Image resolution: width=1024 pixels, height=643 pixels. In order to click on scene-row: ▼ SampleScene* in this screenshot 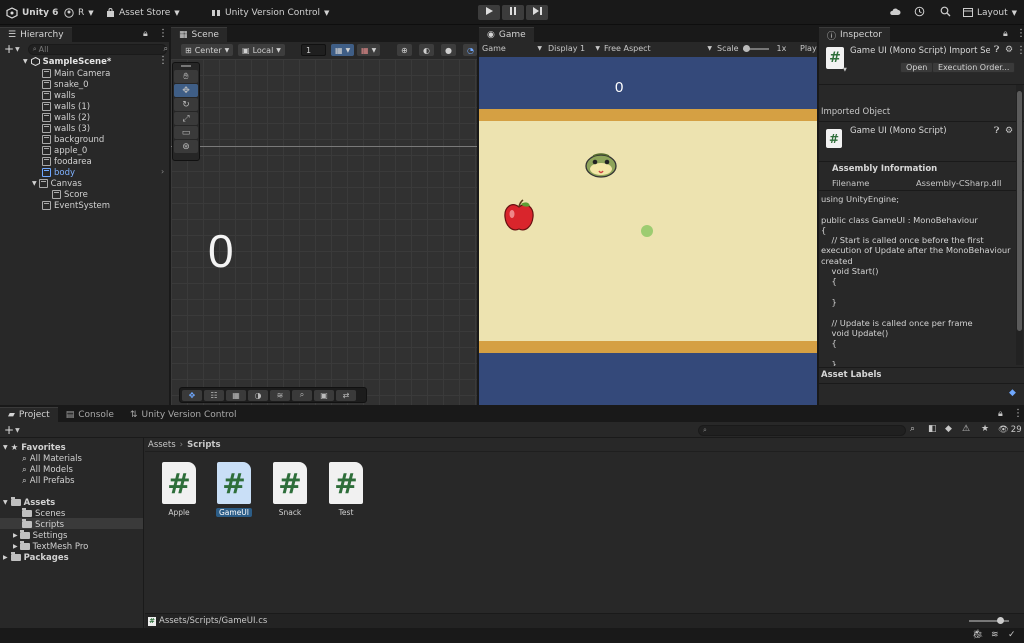, I will do `click(67, 61)`.